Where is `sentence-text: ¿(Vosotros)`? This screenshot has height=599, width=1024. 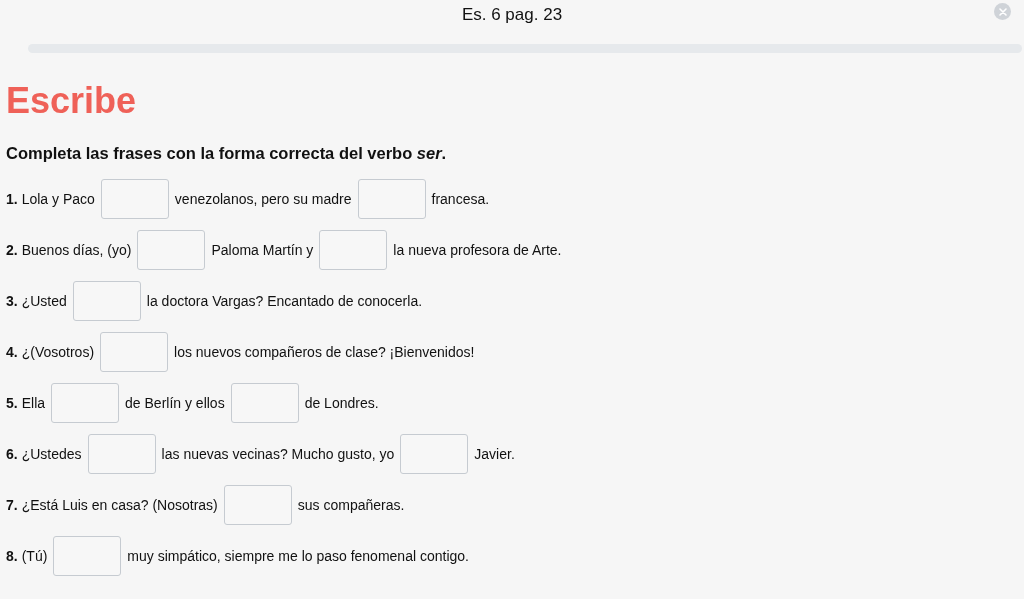
sentence-text: ¿(Vosotros) is located at coordinates (58, 352).